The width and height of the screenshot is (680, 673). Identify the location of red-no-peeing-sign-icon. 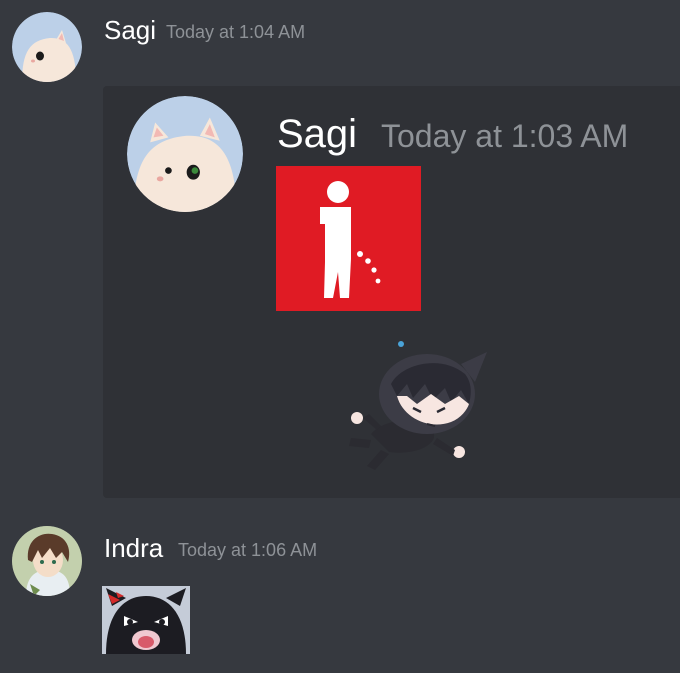
(348, 238).